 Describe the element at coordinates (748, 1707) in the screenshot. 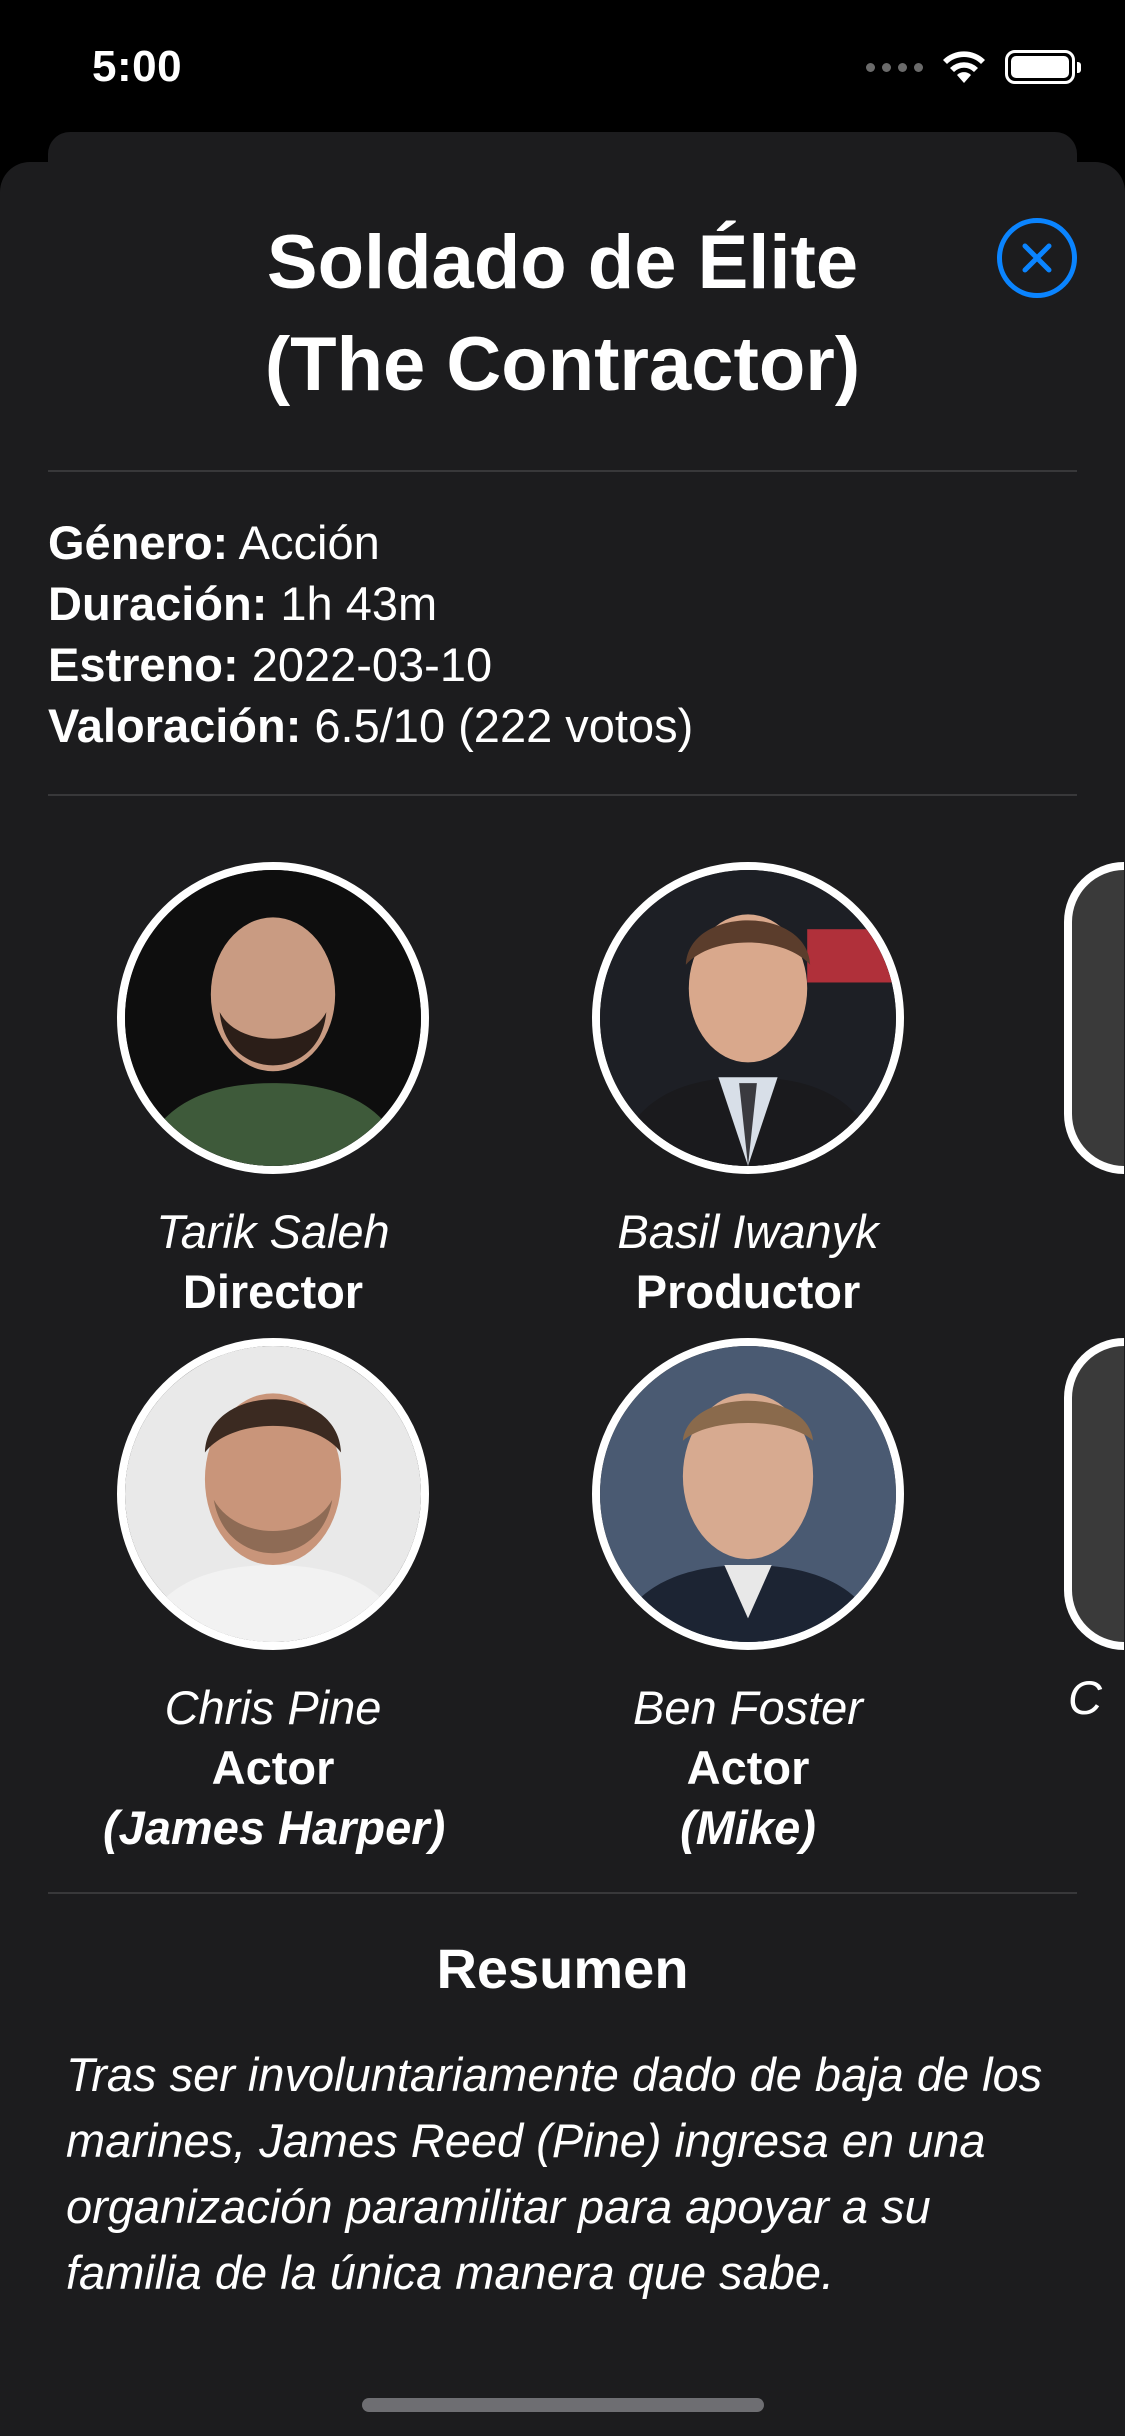

I see `cast-name: Ben Foster` at that location.